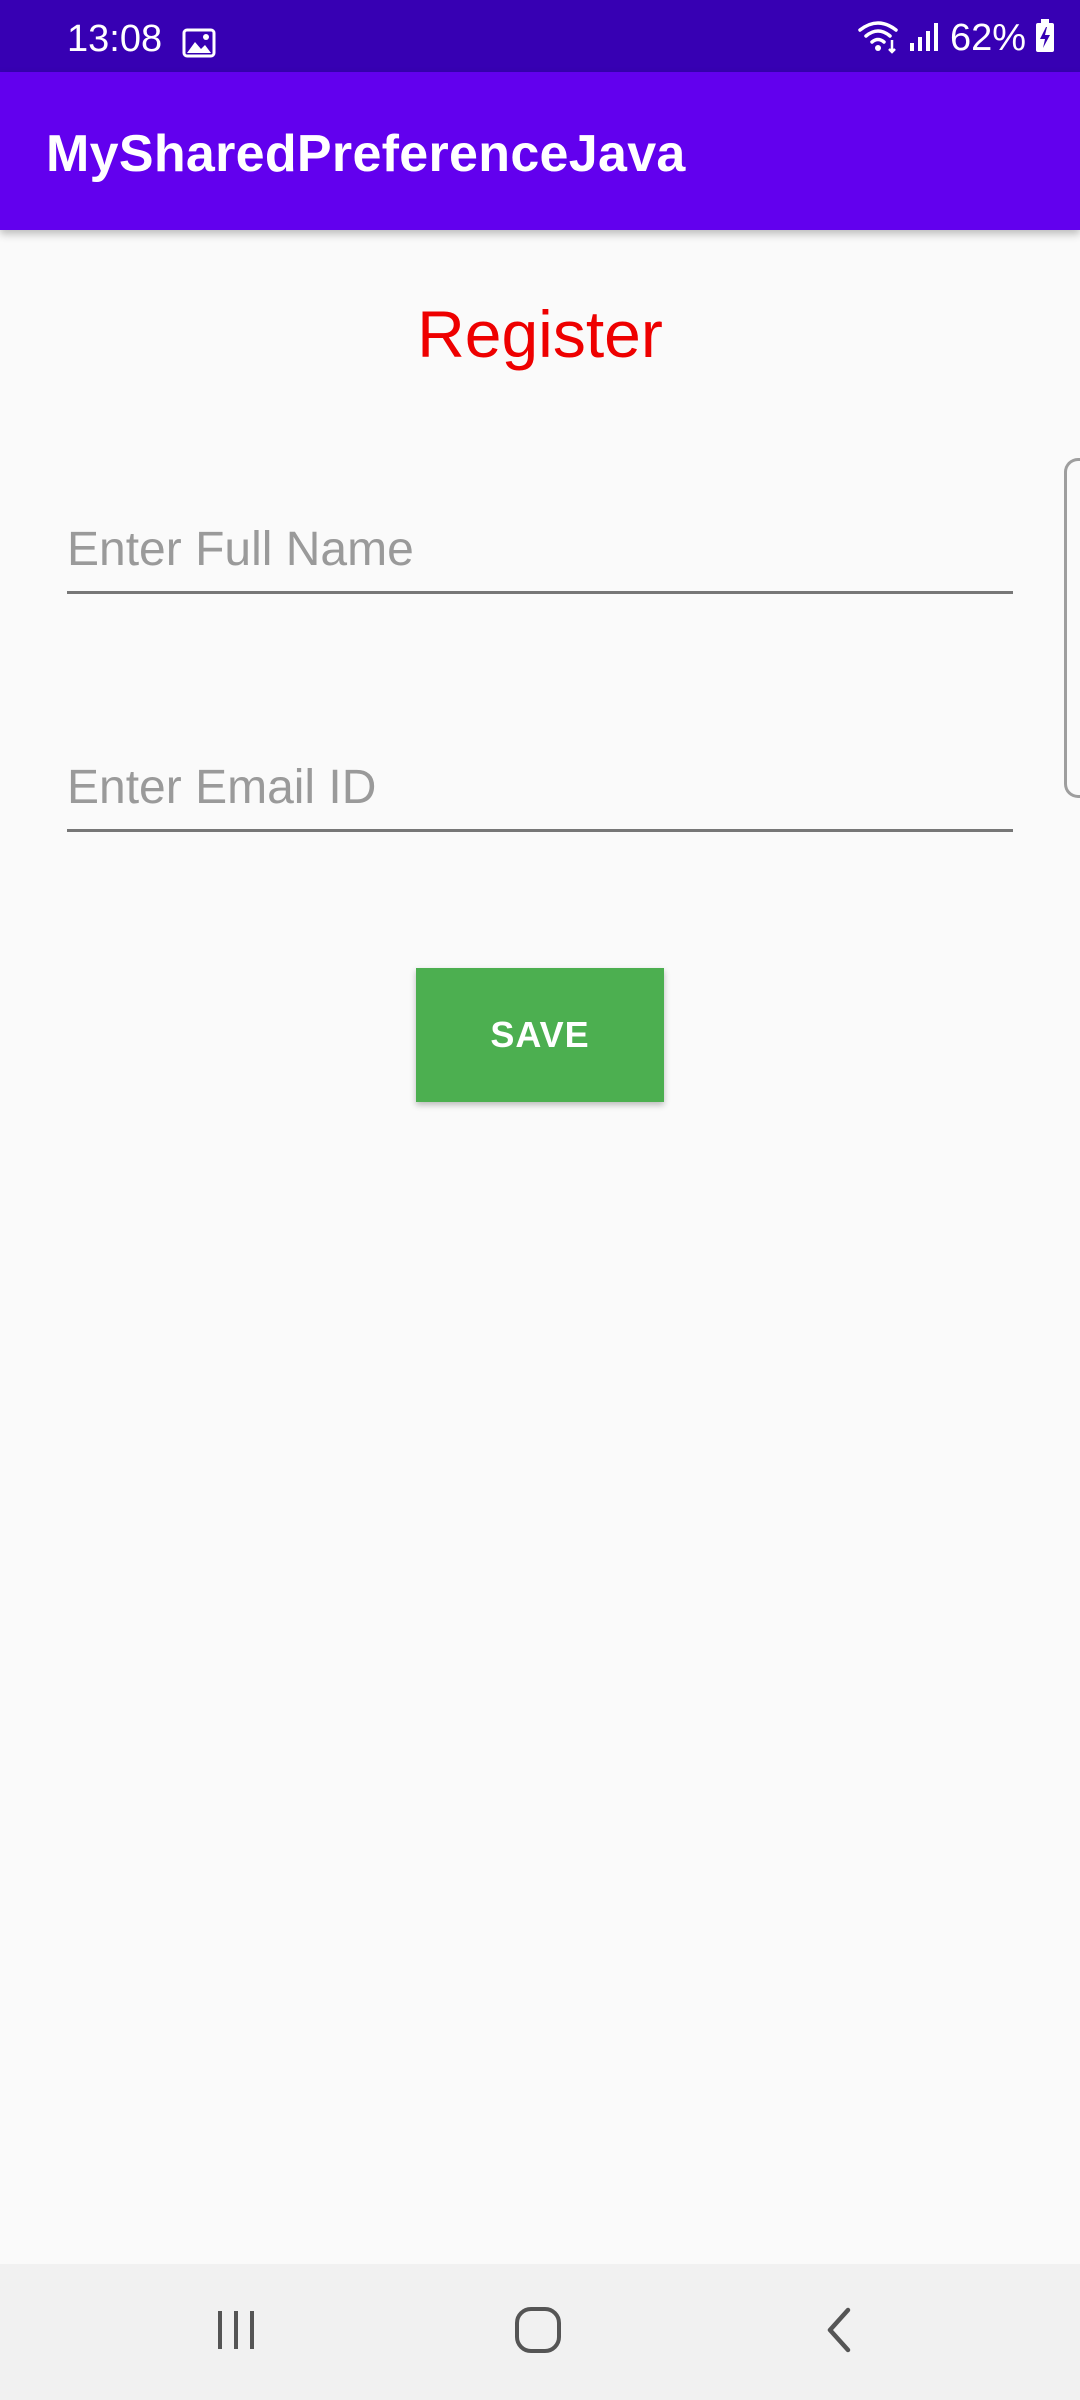  What do you see at coordinates (1072, 628) in the screenshot?
I see `edge-panel-handle` at bounding box center [1072, 628].